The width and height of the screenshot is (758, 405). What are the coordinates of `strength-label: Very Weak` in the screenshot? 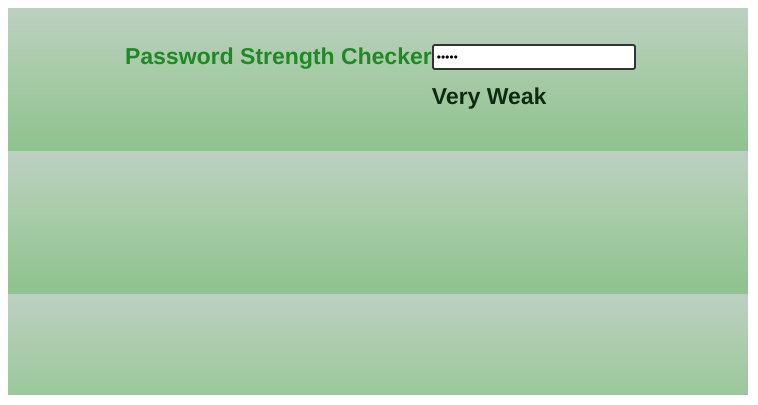 It's located at (490, 96).